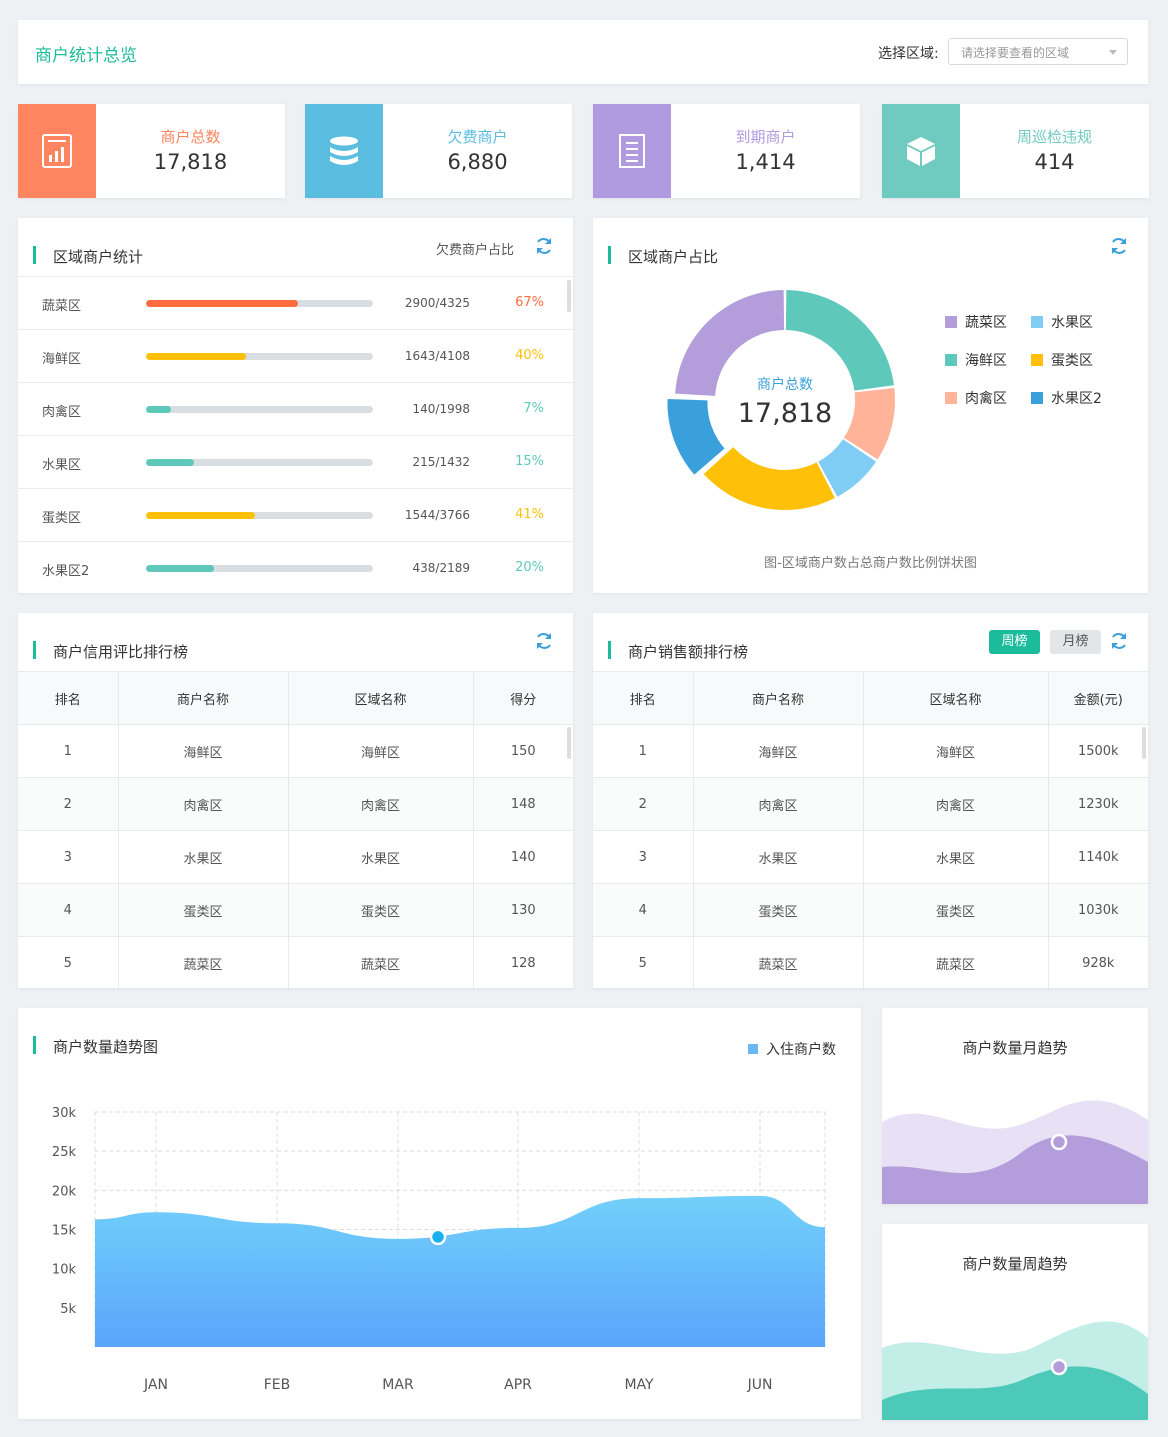 This screenshot has width=1168, height=1437. Describe the element at coordinates (1054, 137) in the screenshot. I see `stat-label: 周巡检违规` at that location.